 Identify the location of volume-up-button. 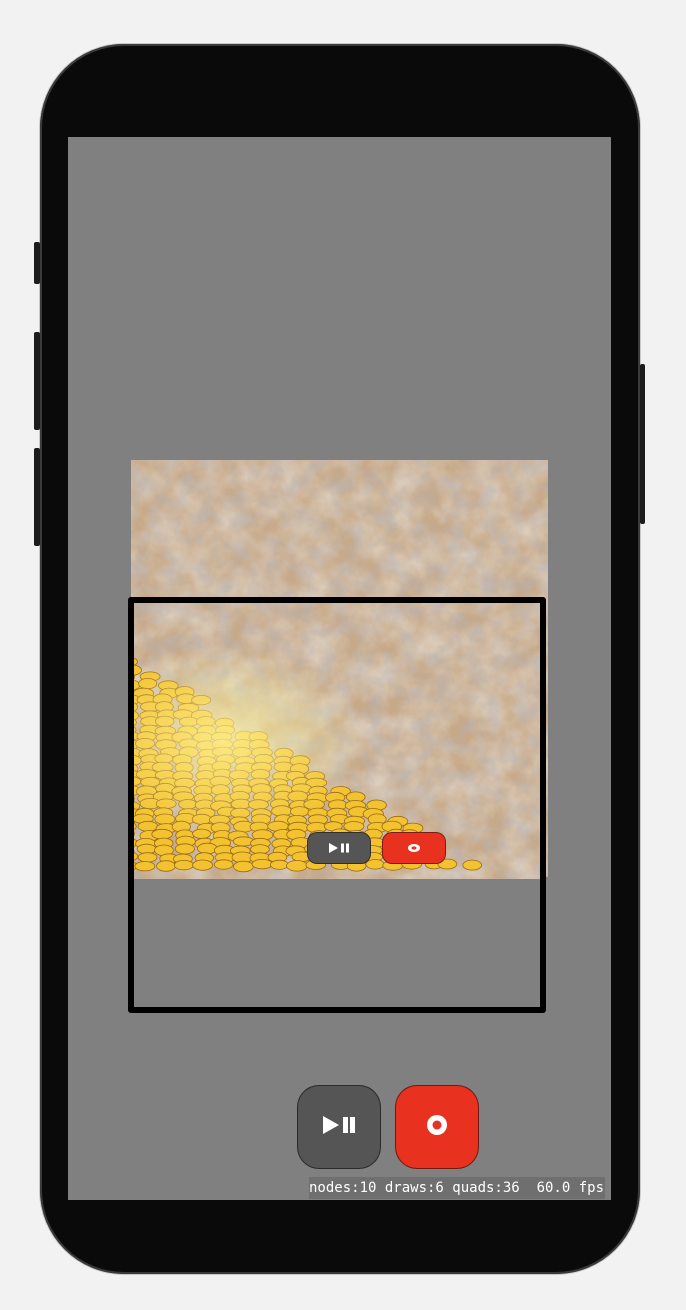
(37, 381).